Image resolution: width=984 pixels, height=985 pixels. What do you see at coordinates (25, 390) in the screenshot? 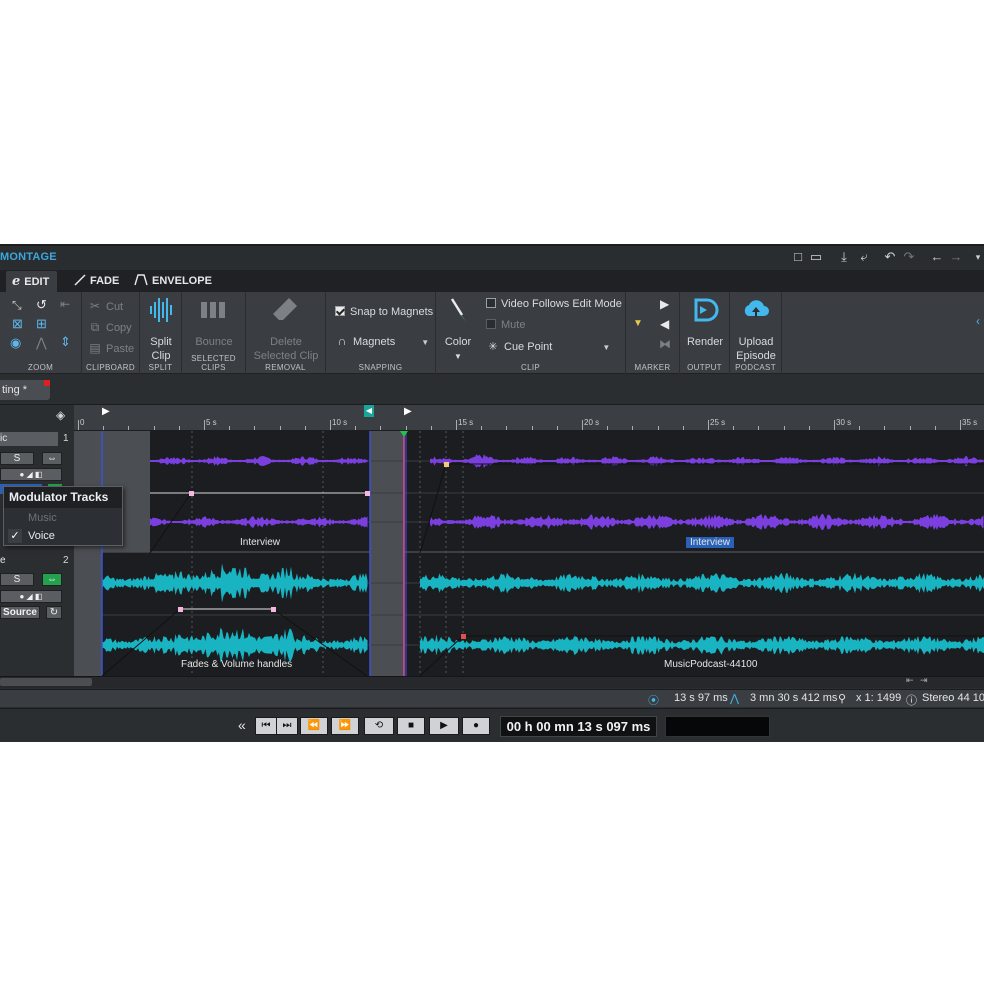
I see `document-tab: ting *` at bounding box center [25, 390].